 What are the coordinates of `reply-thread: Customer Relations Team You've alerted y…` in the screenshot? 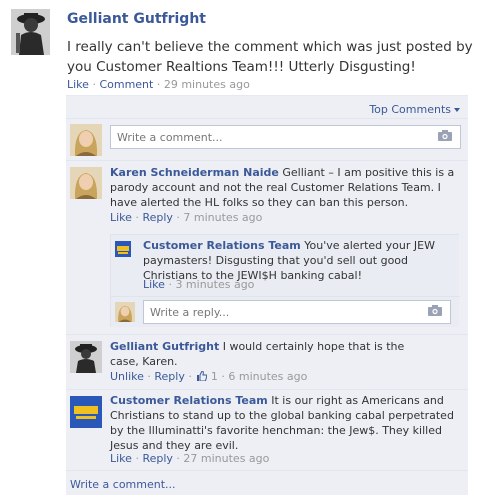 It's located at (285, 280).